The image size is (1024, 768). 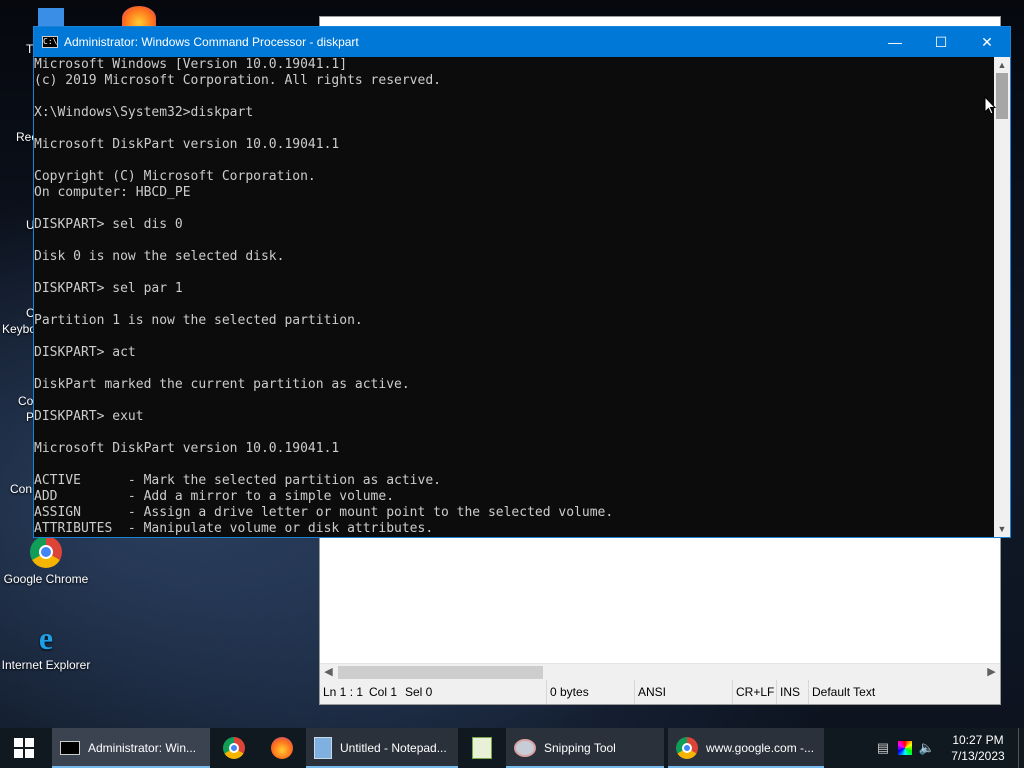 I want to click on taskbar-item-label: Snipping Tool, so click(x=580, y=748).